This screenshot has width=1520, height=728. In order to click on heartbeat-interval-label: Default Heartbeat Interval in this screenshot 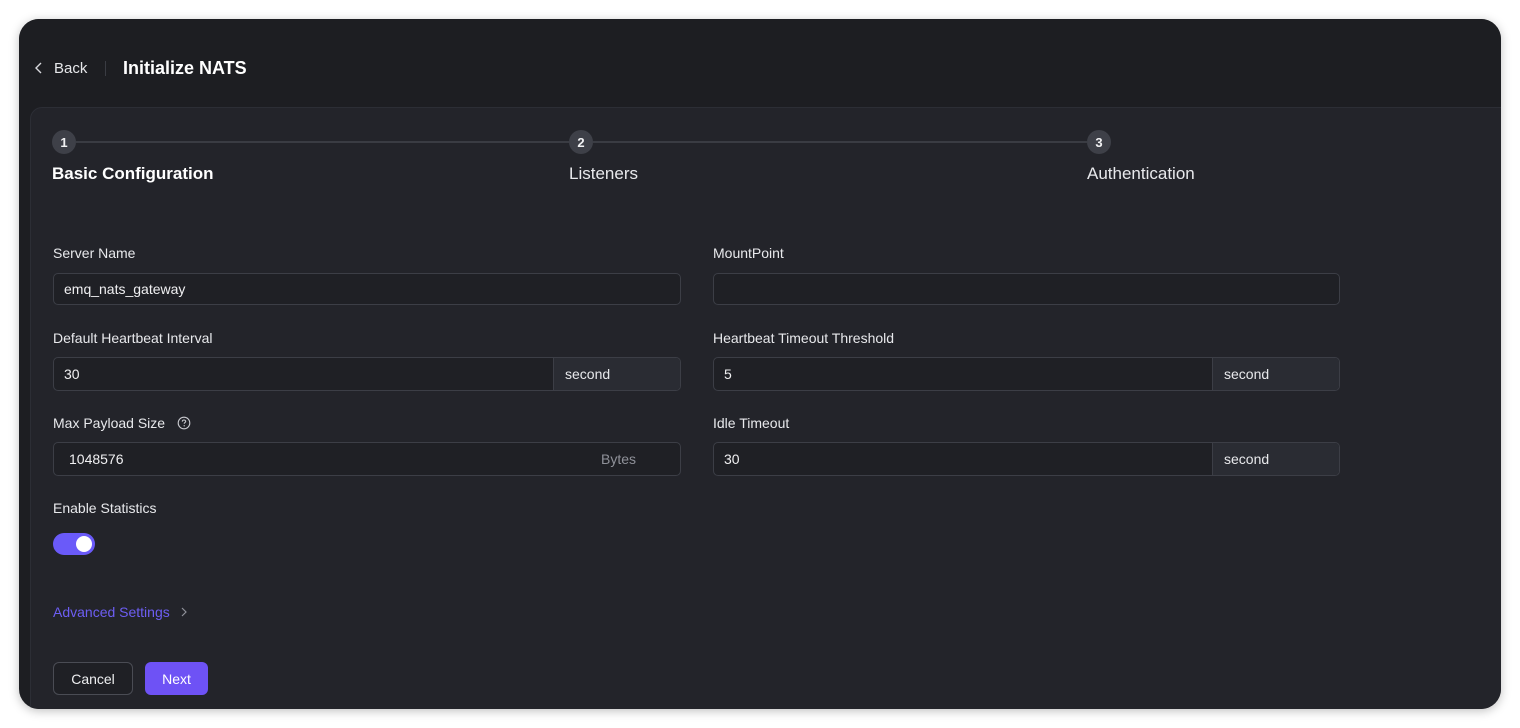, I will do `click(133, 338)`.